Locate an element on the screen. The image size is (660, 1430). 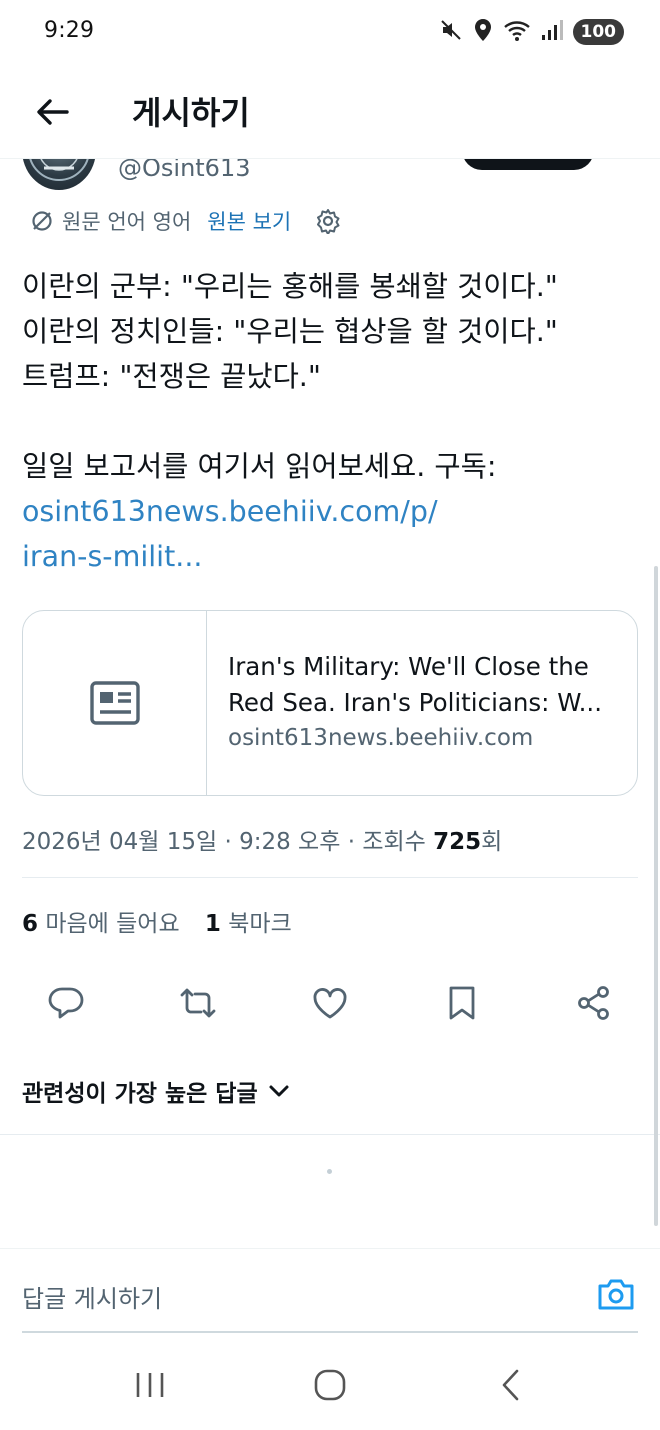
bookmark-button is located at coordinates (462, 1003).